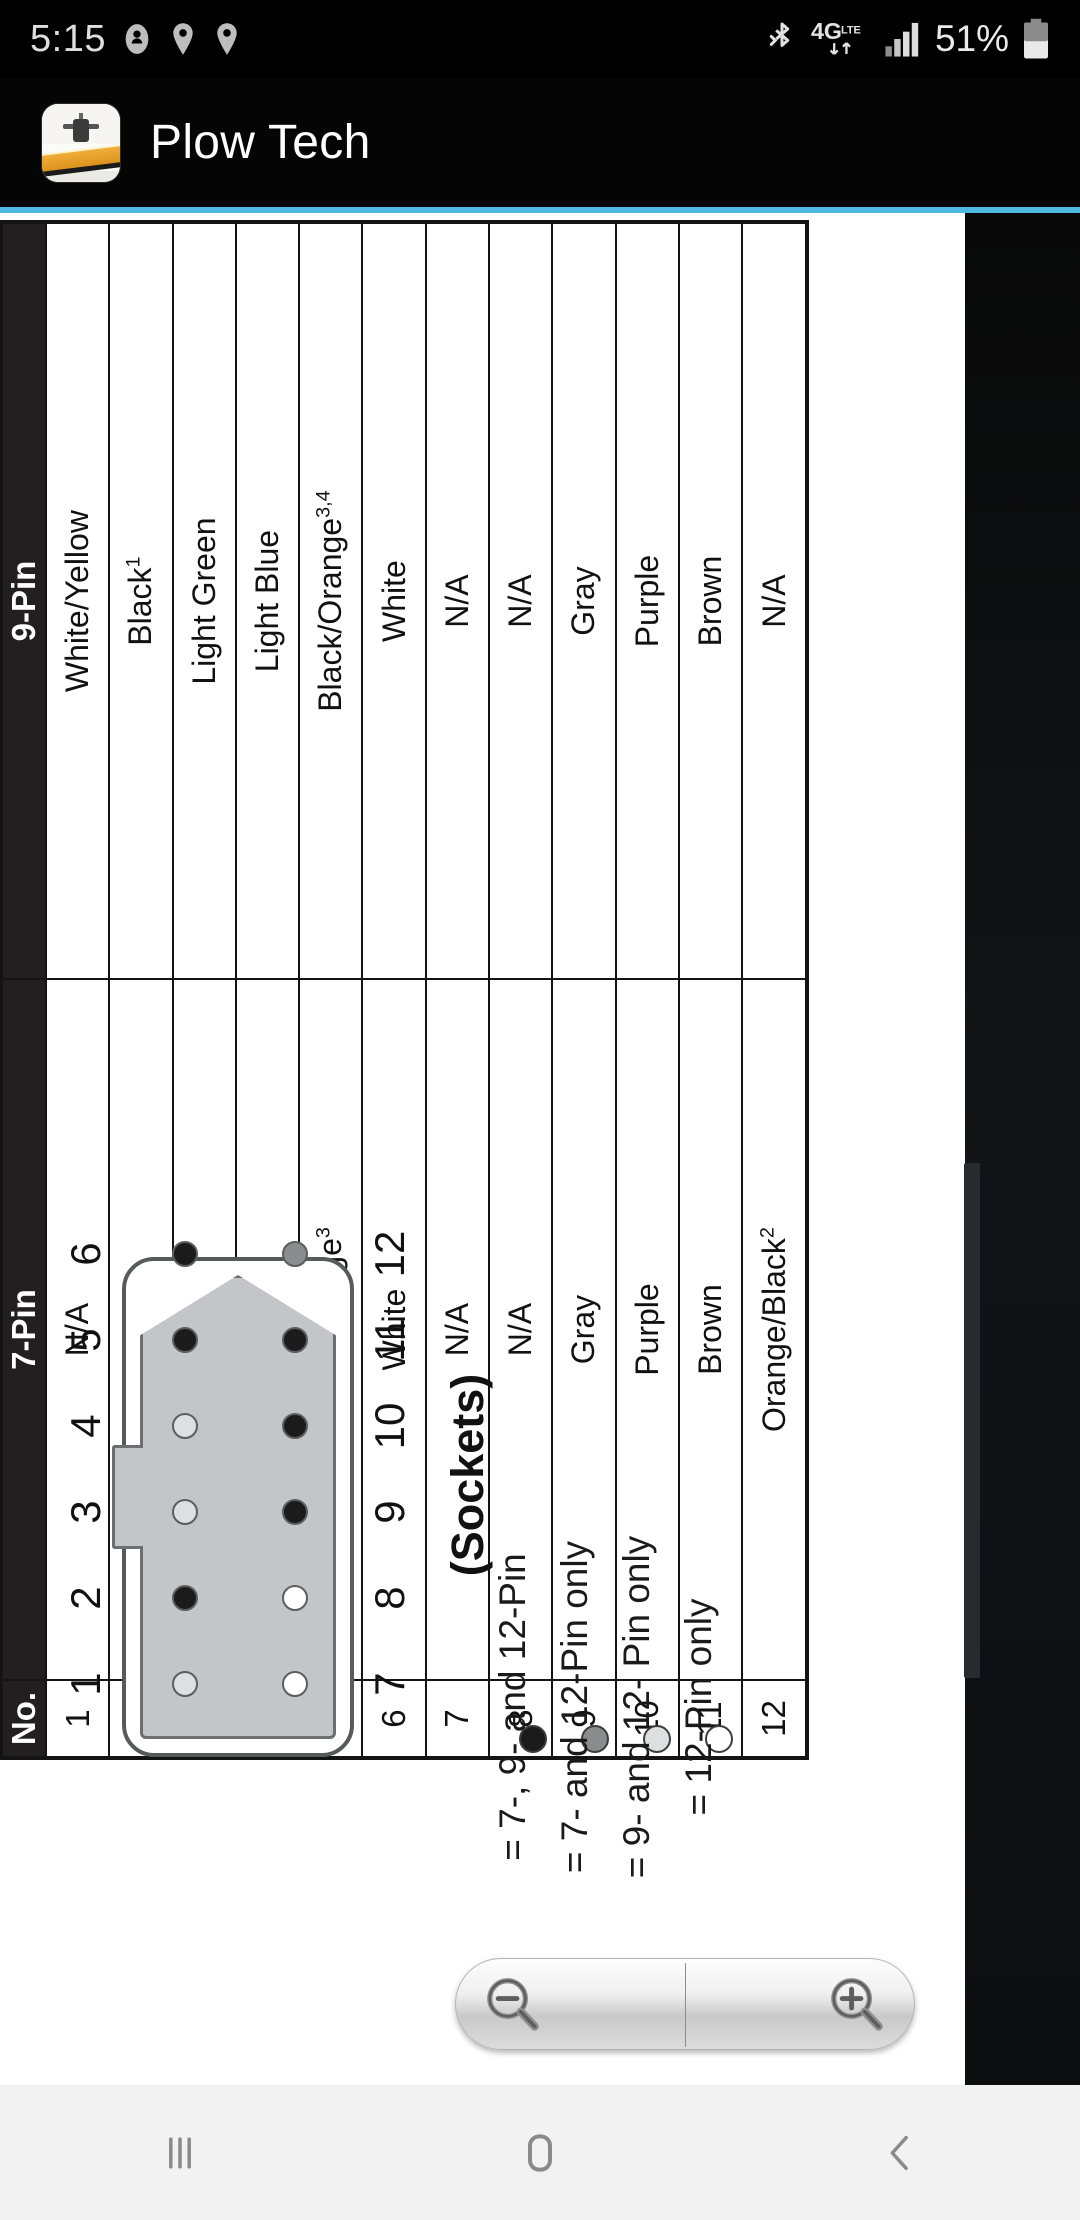 Image resolution: width=1080 pixels, height=2220 pixels. What do you see at coordinates (584, 601) in the screenshot?
I see `table-cell-9pin: Gray` at bounding box center [584, 601].